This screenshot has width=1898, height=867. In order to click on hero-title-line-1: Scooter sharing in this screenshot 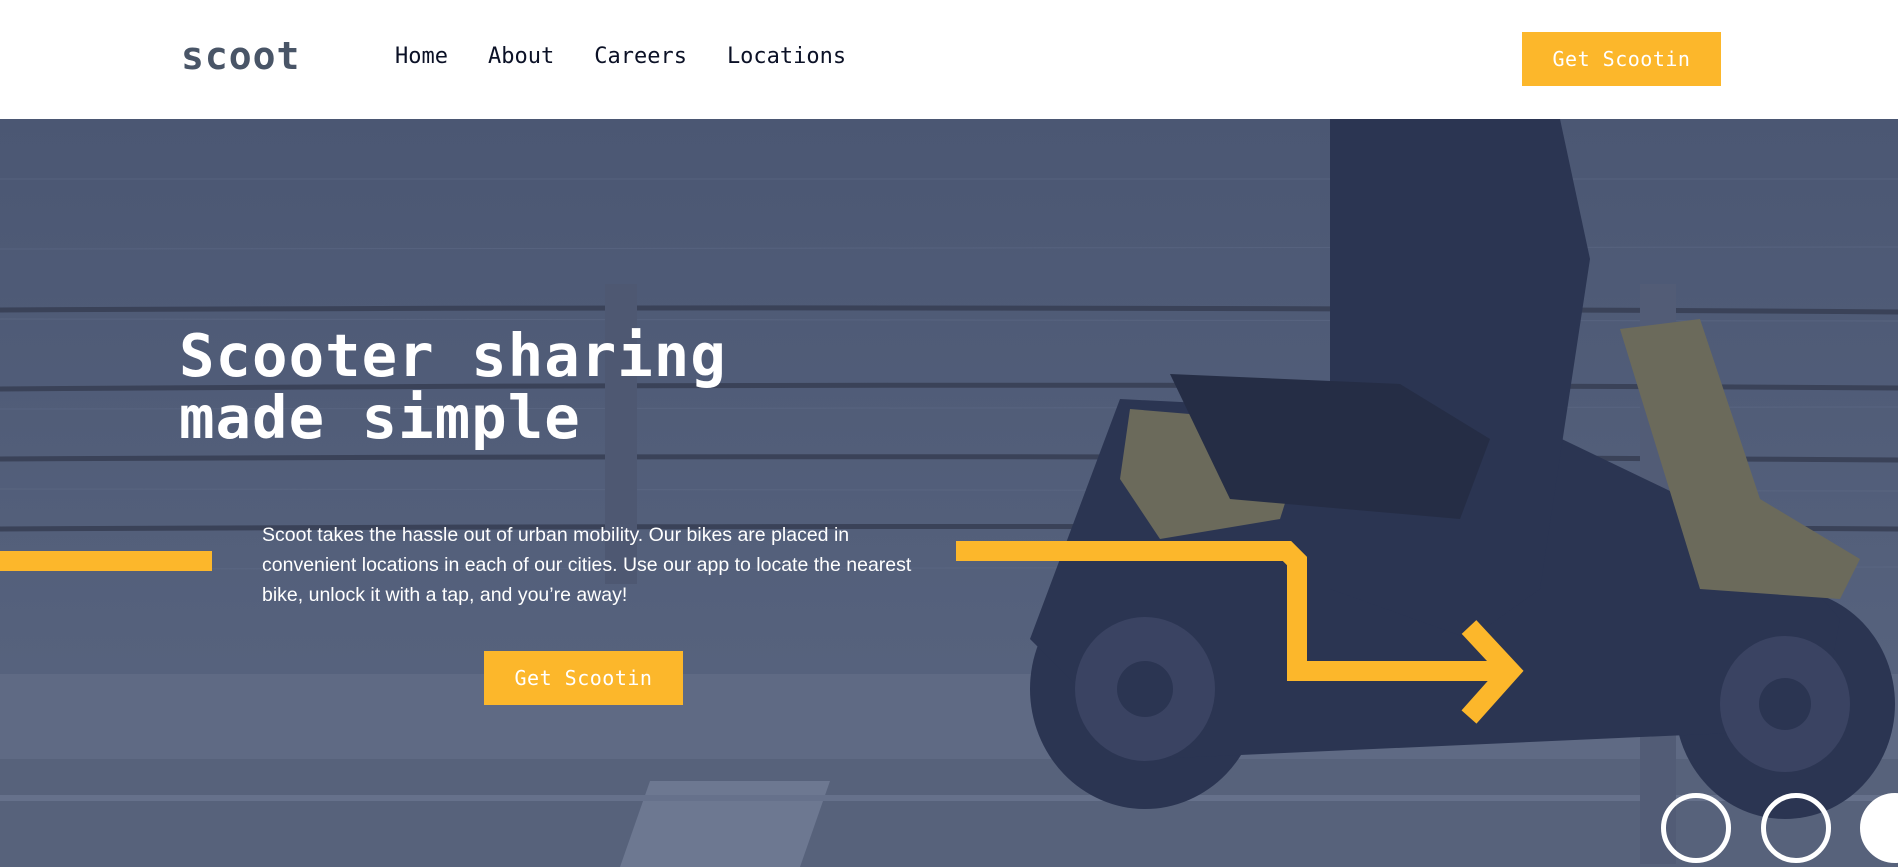, I will do `click(453, 355)`.